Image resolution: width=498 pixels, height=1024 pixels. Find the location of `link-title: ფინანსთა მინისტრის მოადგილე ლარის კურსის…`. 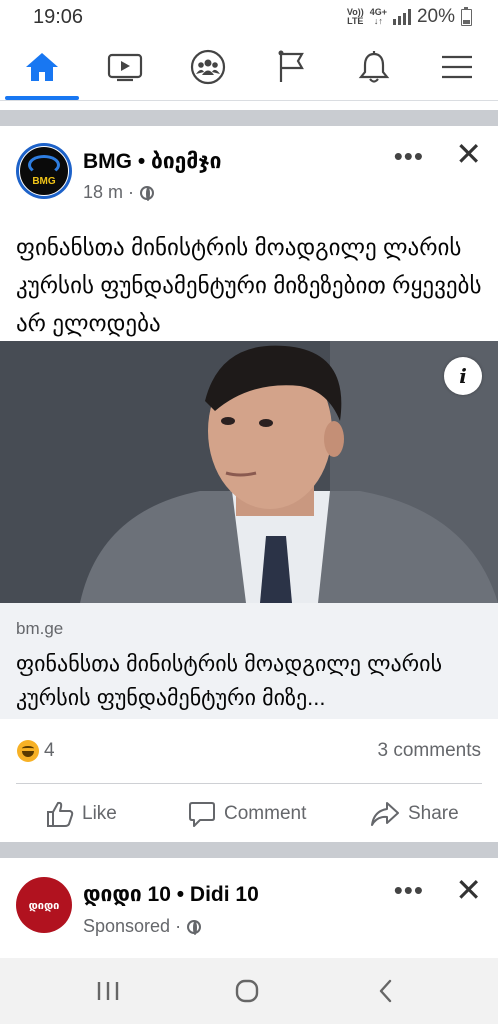

link-title: ფინანსთა მინისტრის მოადგილე ლარის კურსის… is located at coordinates (229, 680).